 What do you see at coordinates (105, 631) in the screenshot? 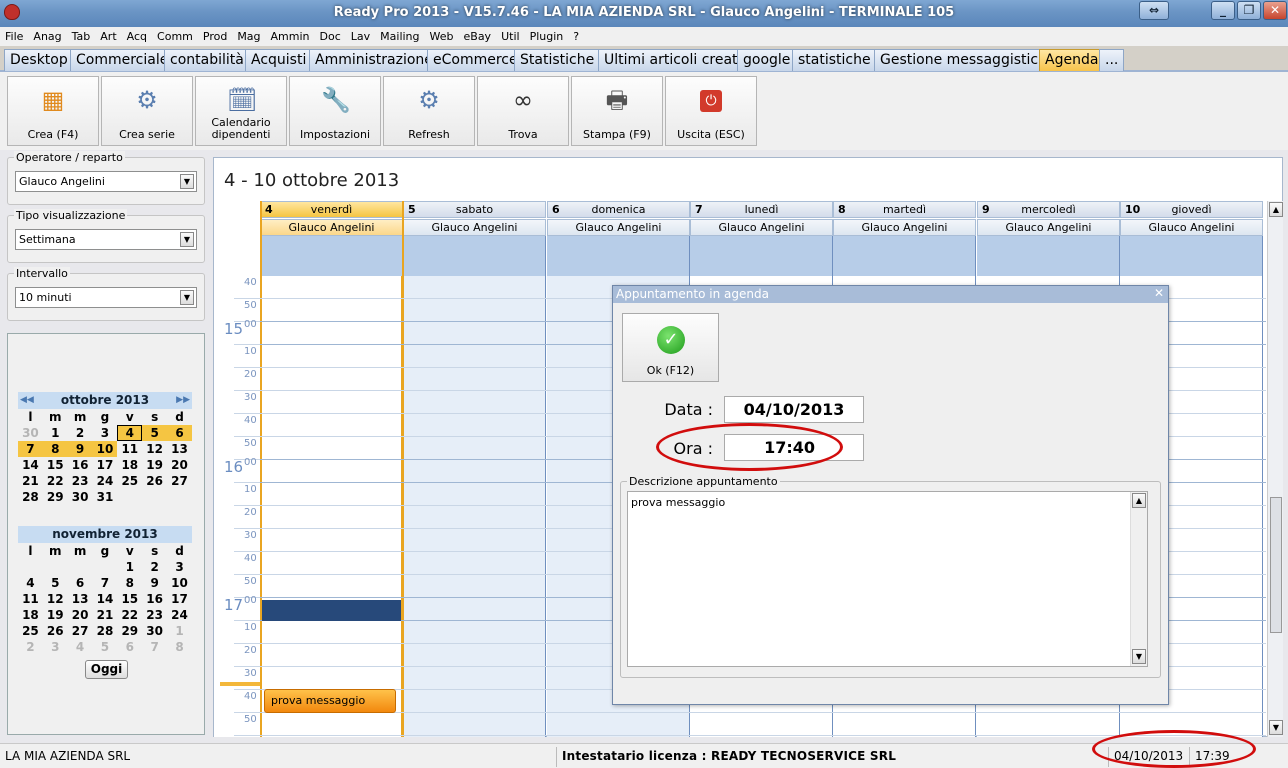
I see `calendar-day: 28` at bounding box center [105, 631].